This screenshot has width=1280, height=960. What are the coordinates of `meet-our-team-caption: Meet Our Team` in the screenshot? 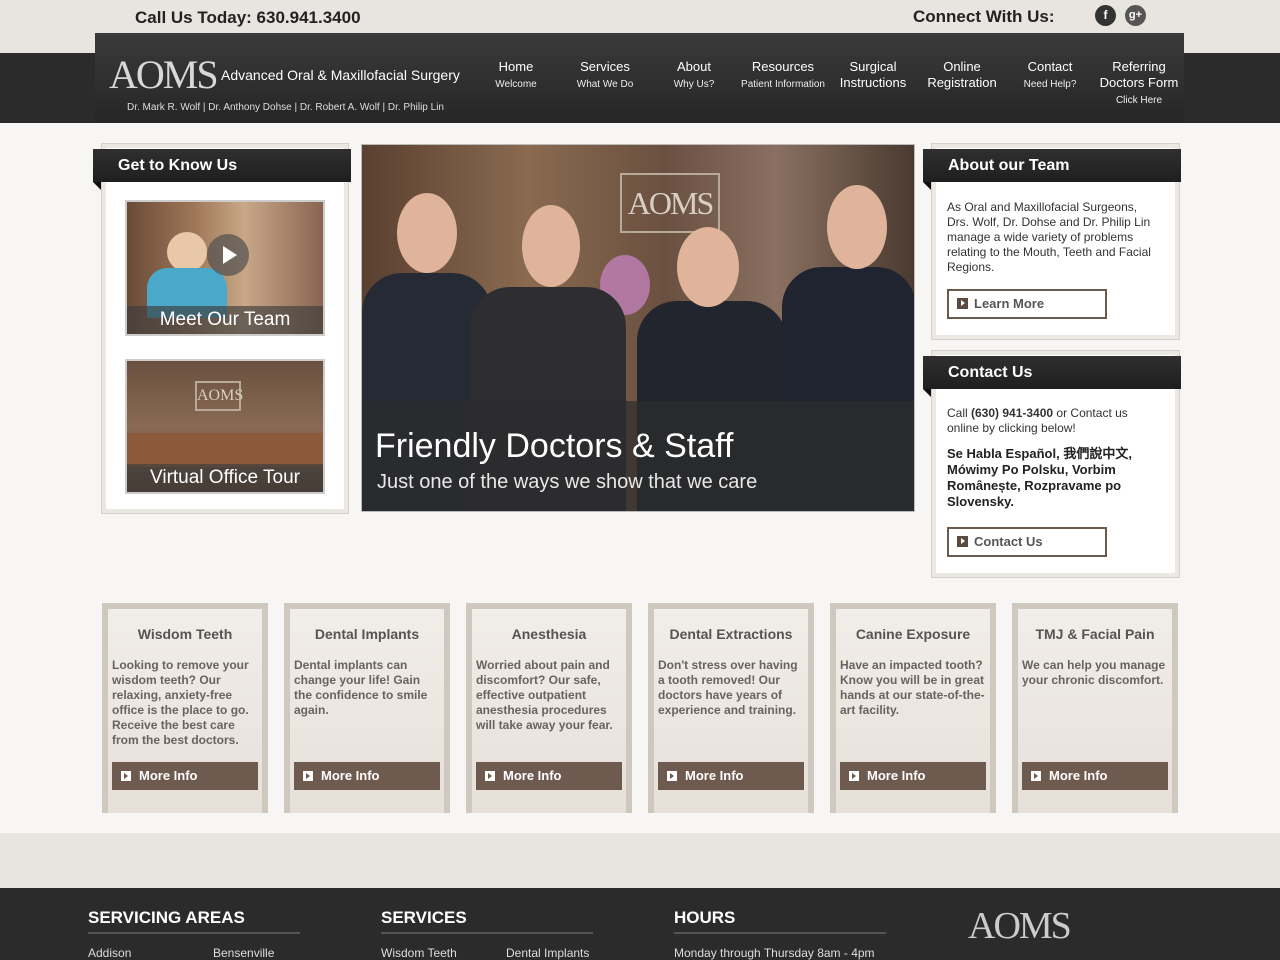 It's located at (225, 320).